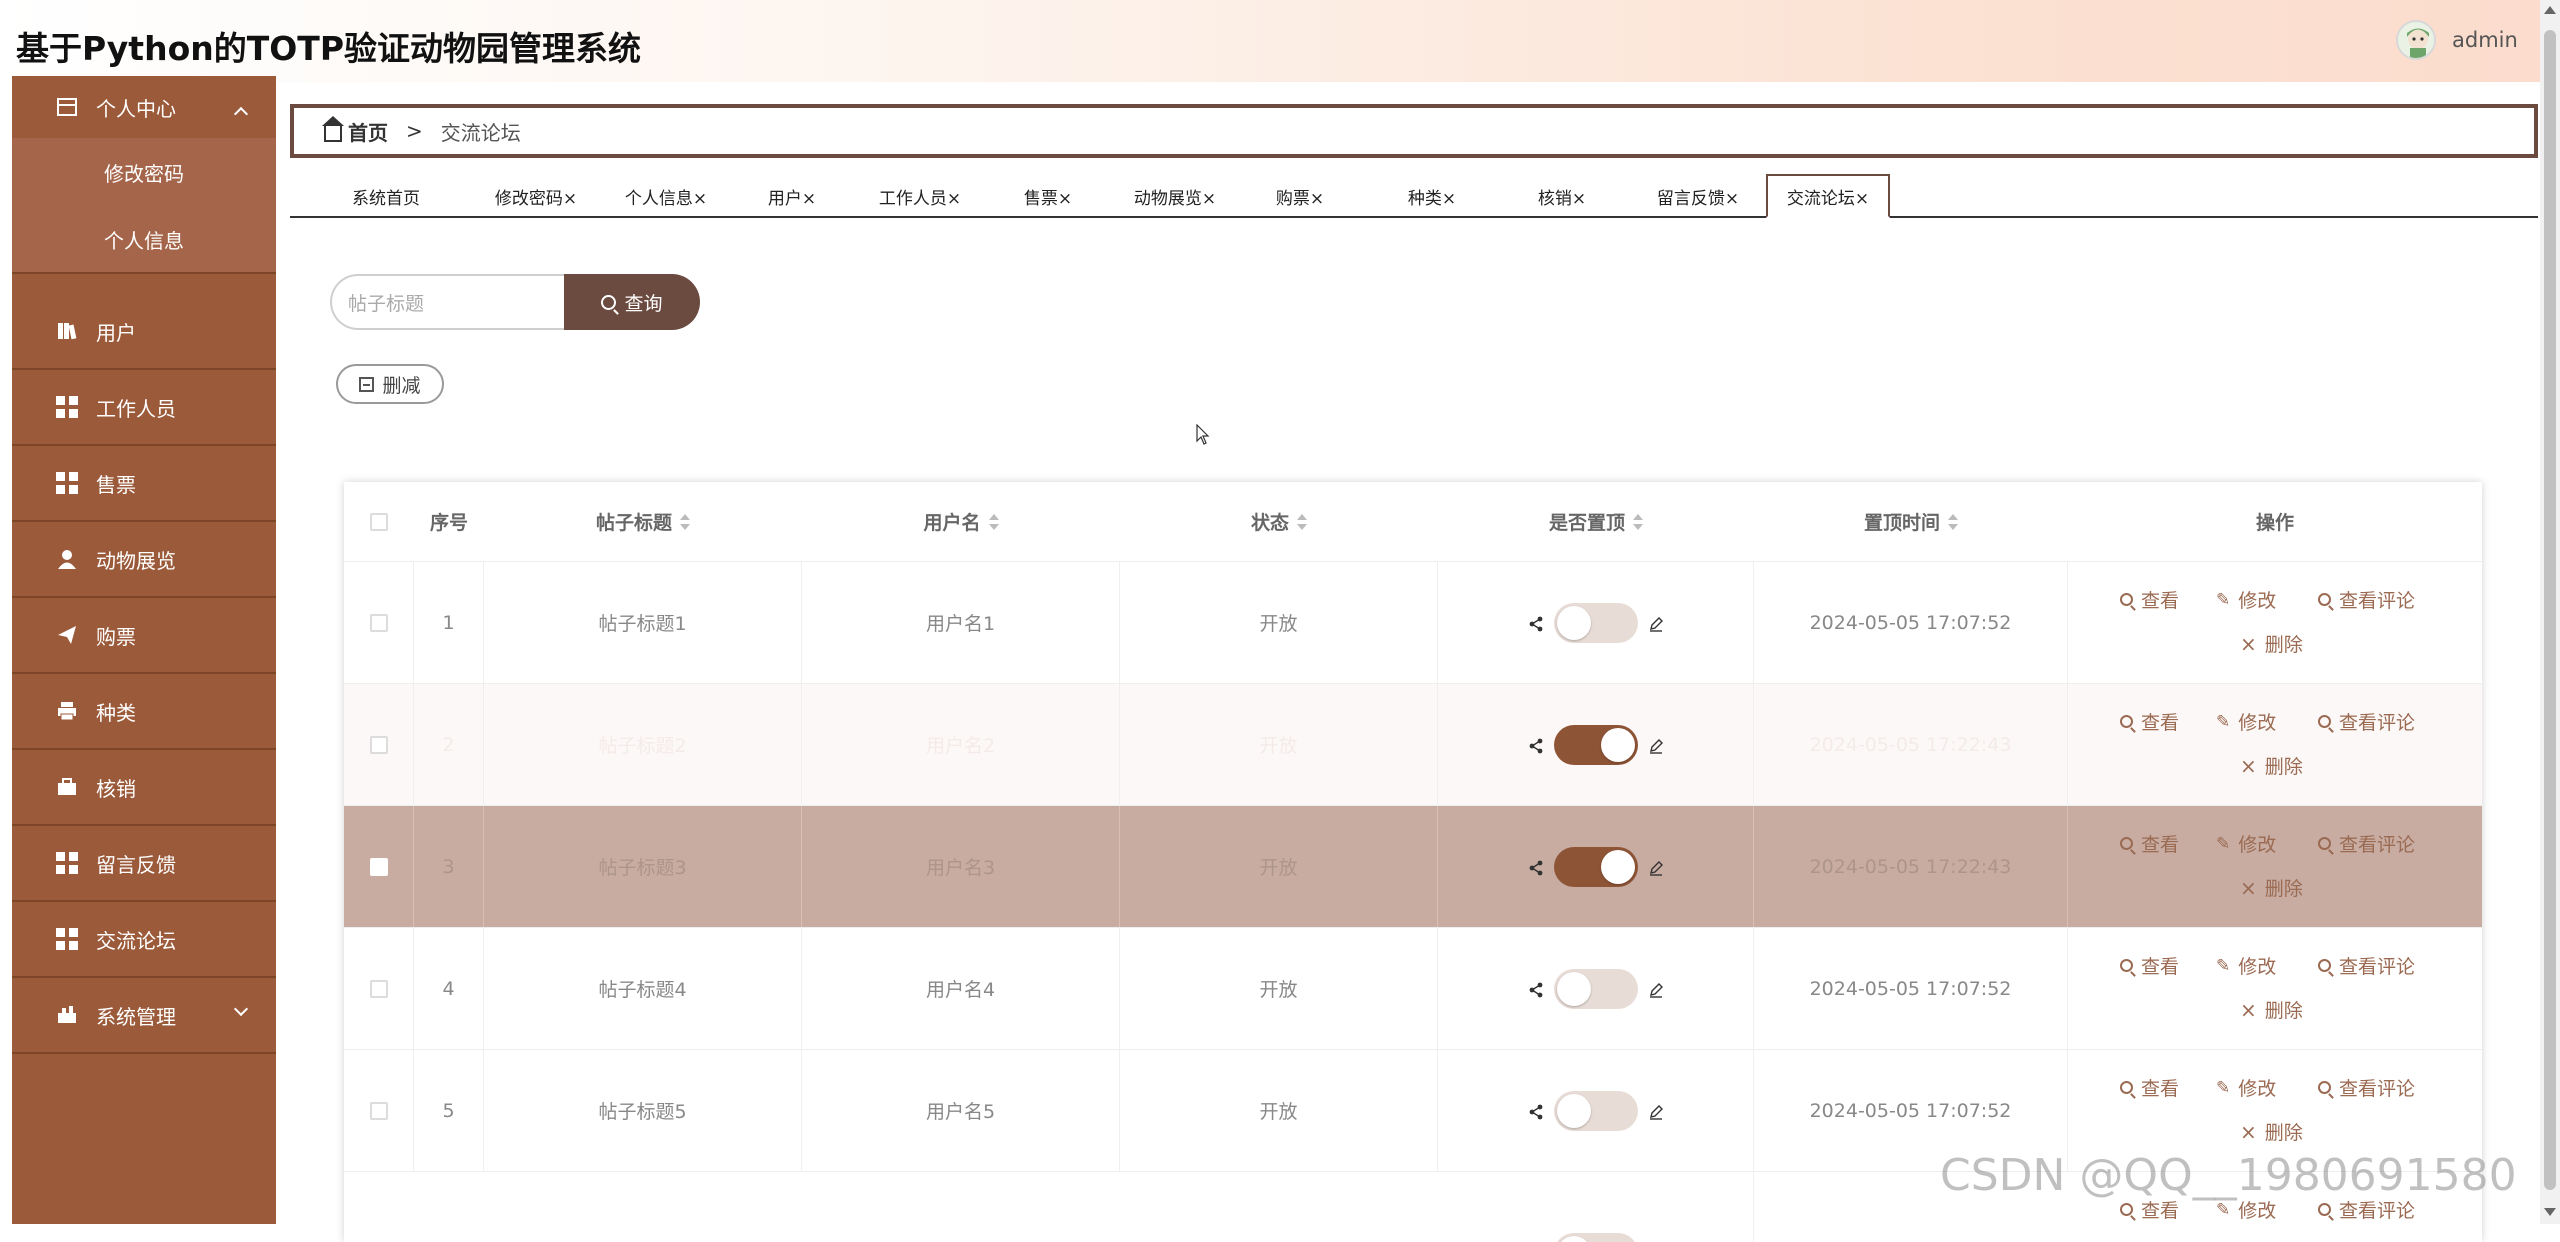 This screenshot has height=1242, width=2560. I want to click on user-name: admin, so click(2485, 40).